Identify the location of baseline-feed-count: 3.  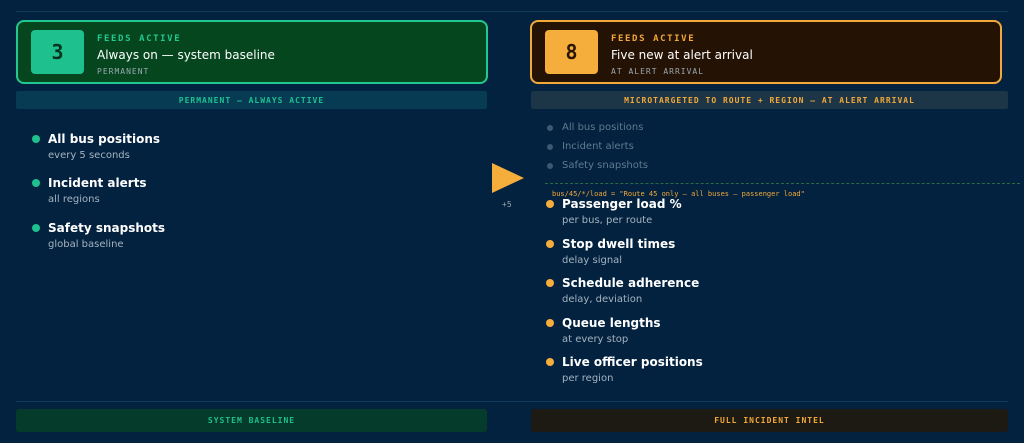
(57, 52).